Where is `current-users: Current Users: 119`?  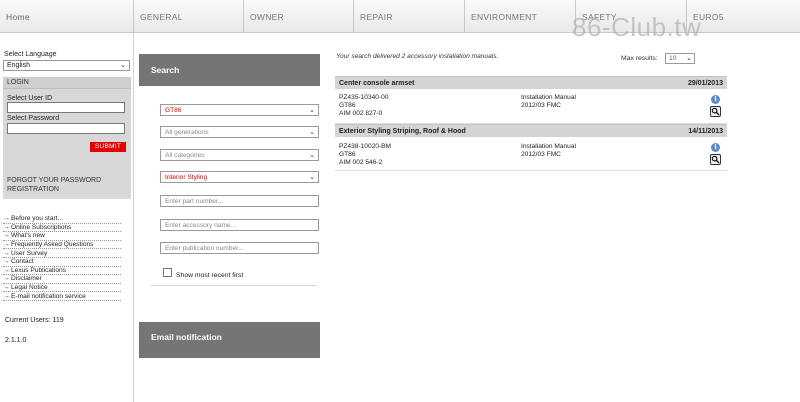 current-users: Current Users: 119 is located at coordinates (34, 320).